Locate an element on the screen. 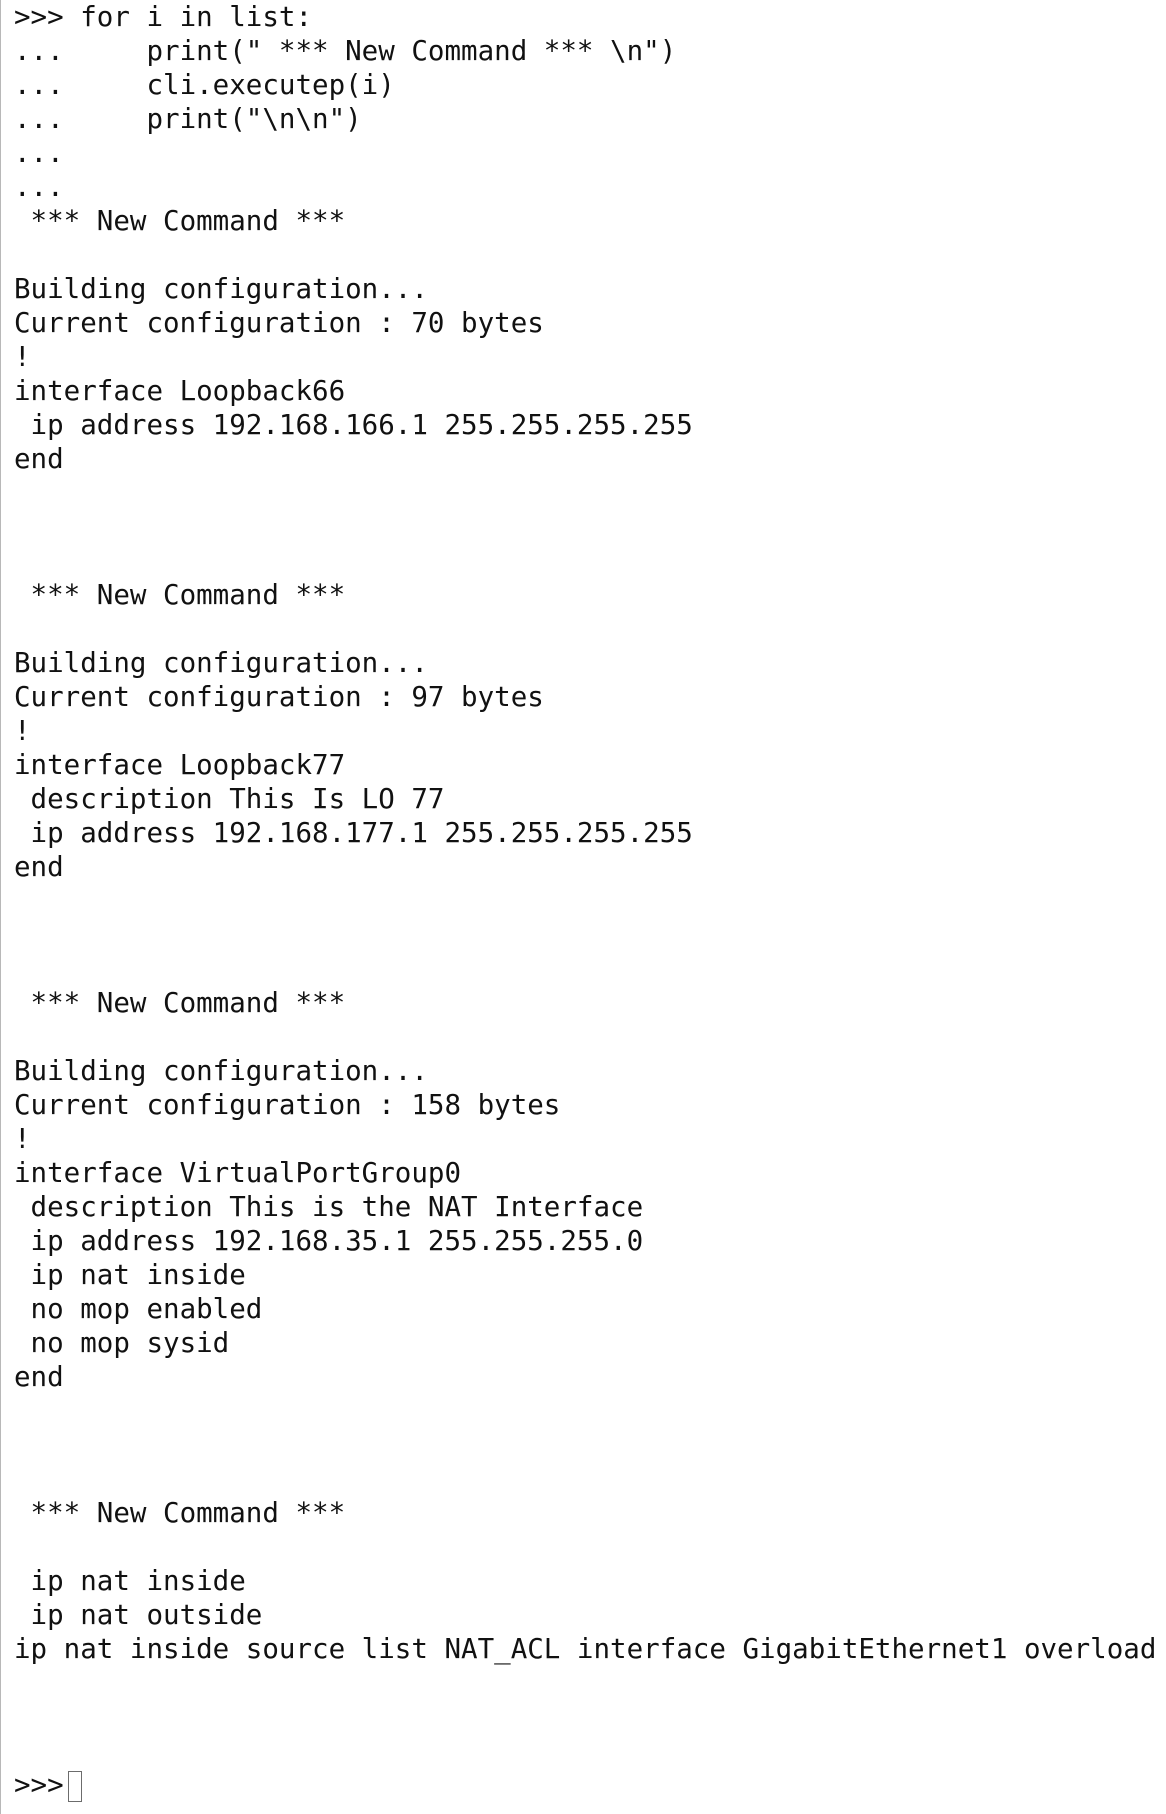 This screenshot has width=1166, height=1814. terminal-line-text: Current configuration : 97 bytes is located at coordinates (279, 697).